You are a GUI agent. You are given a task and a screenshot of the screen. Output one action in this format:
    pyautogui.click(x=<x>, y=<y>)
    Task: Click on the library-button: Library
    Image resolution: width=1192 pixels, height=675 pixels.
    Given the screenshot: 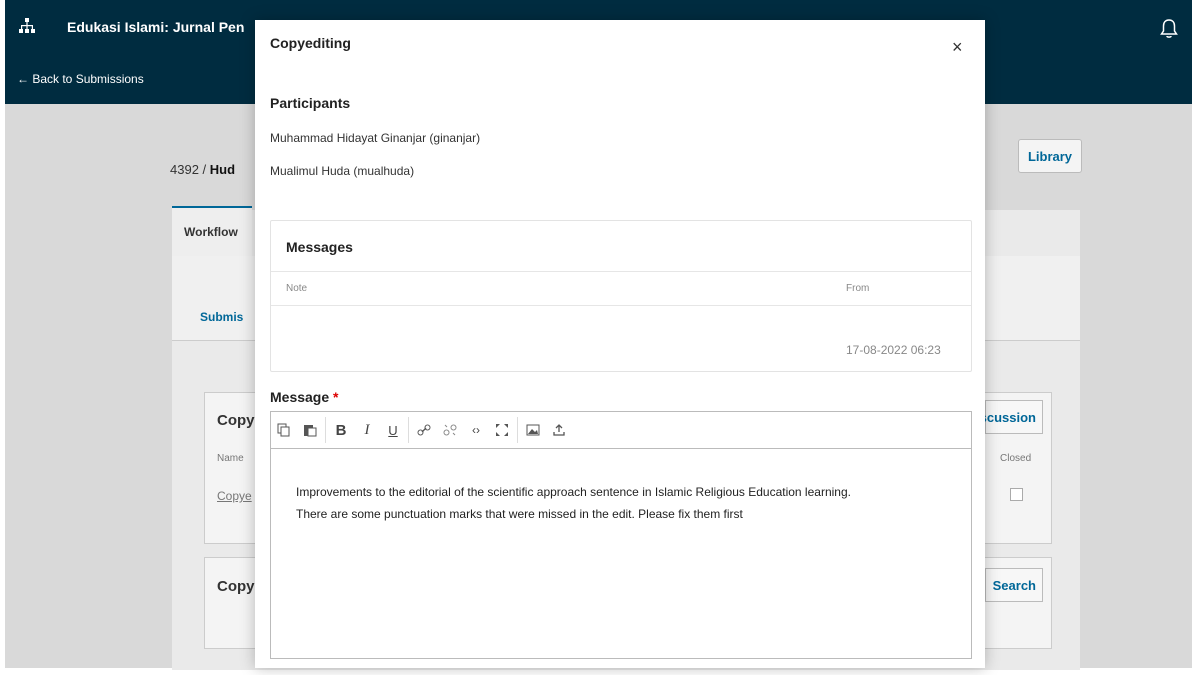 What is the action you would take?
    pyautogui.click(x=1050, y=156)
    